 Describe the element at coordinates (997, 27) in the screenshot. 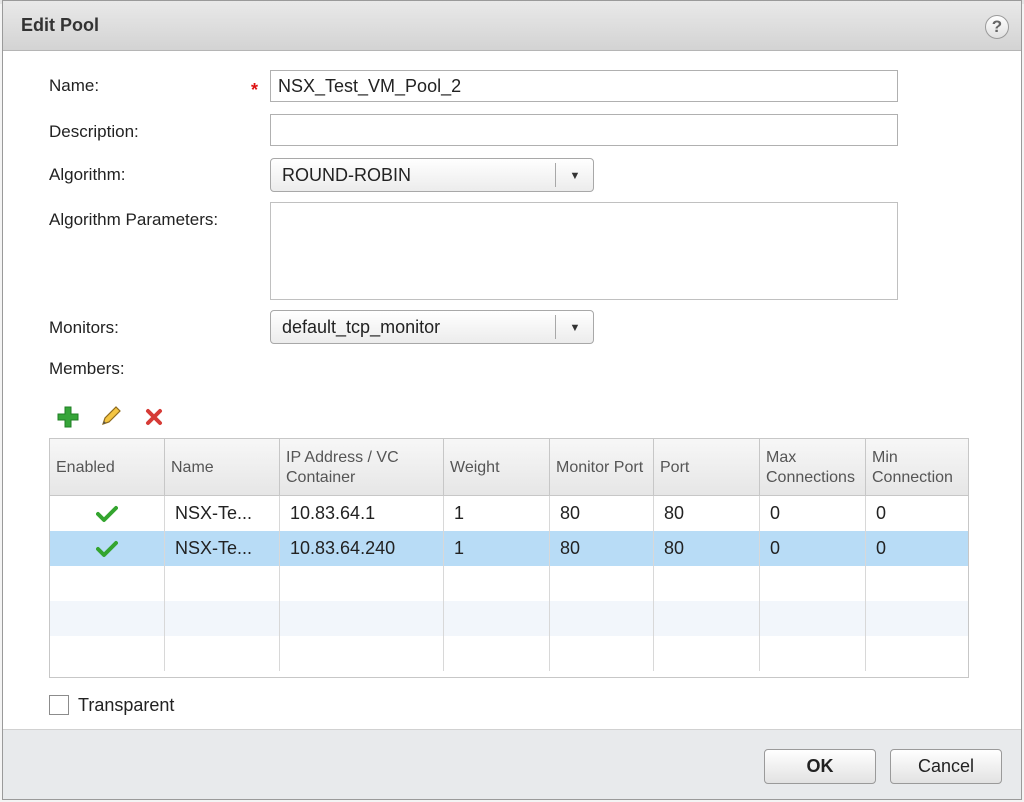

I see `help-button: ?` at that location.